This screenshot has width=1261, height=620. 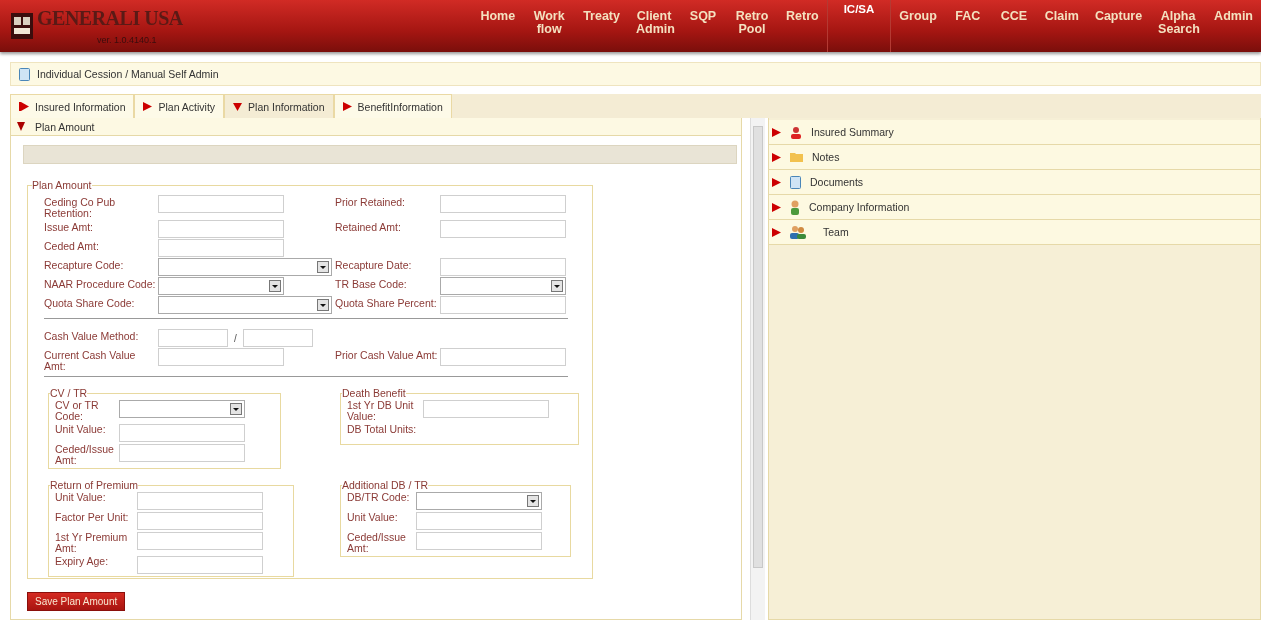 I want to click on nav-link: Claim, so click(x=1061, y=26).